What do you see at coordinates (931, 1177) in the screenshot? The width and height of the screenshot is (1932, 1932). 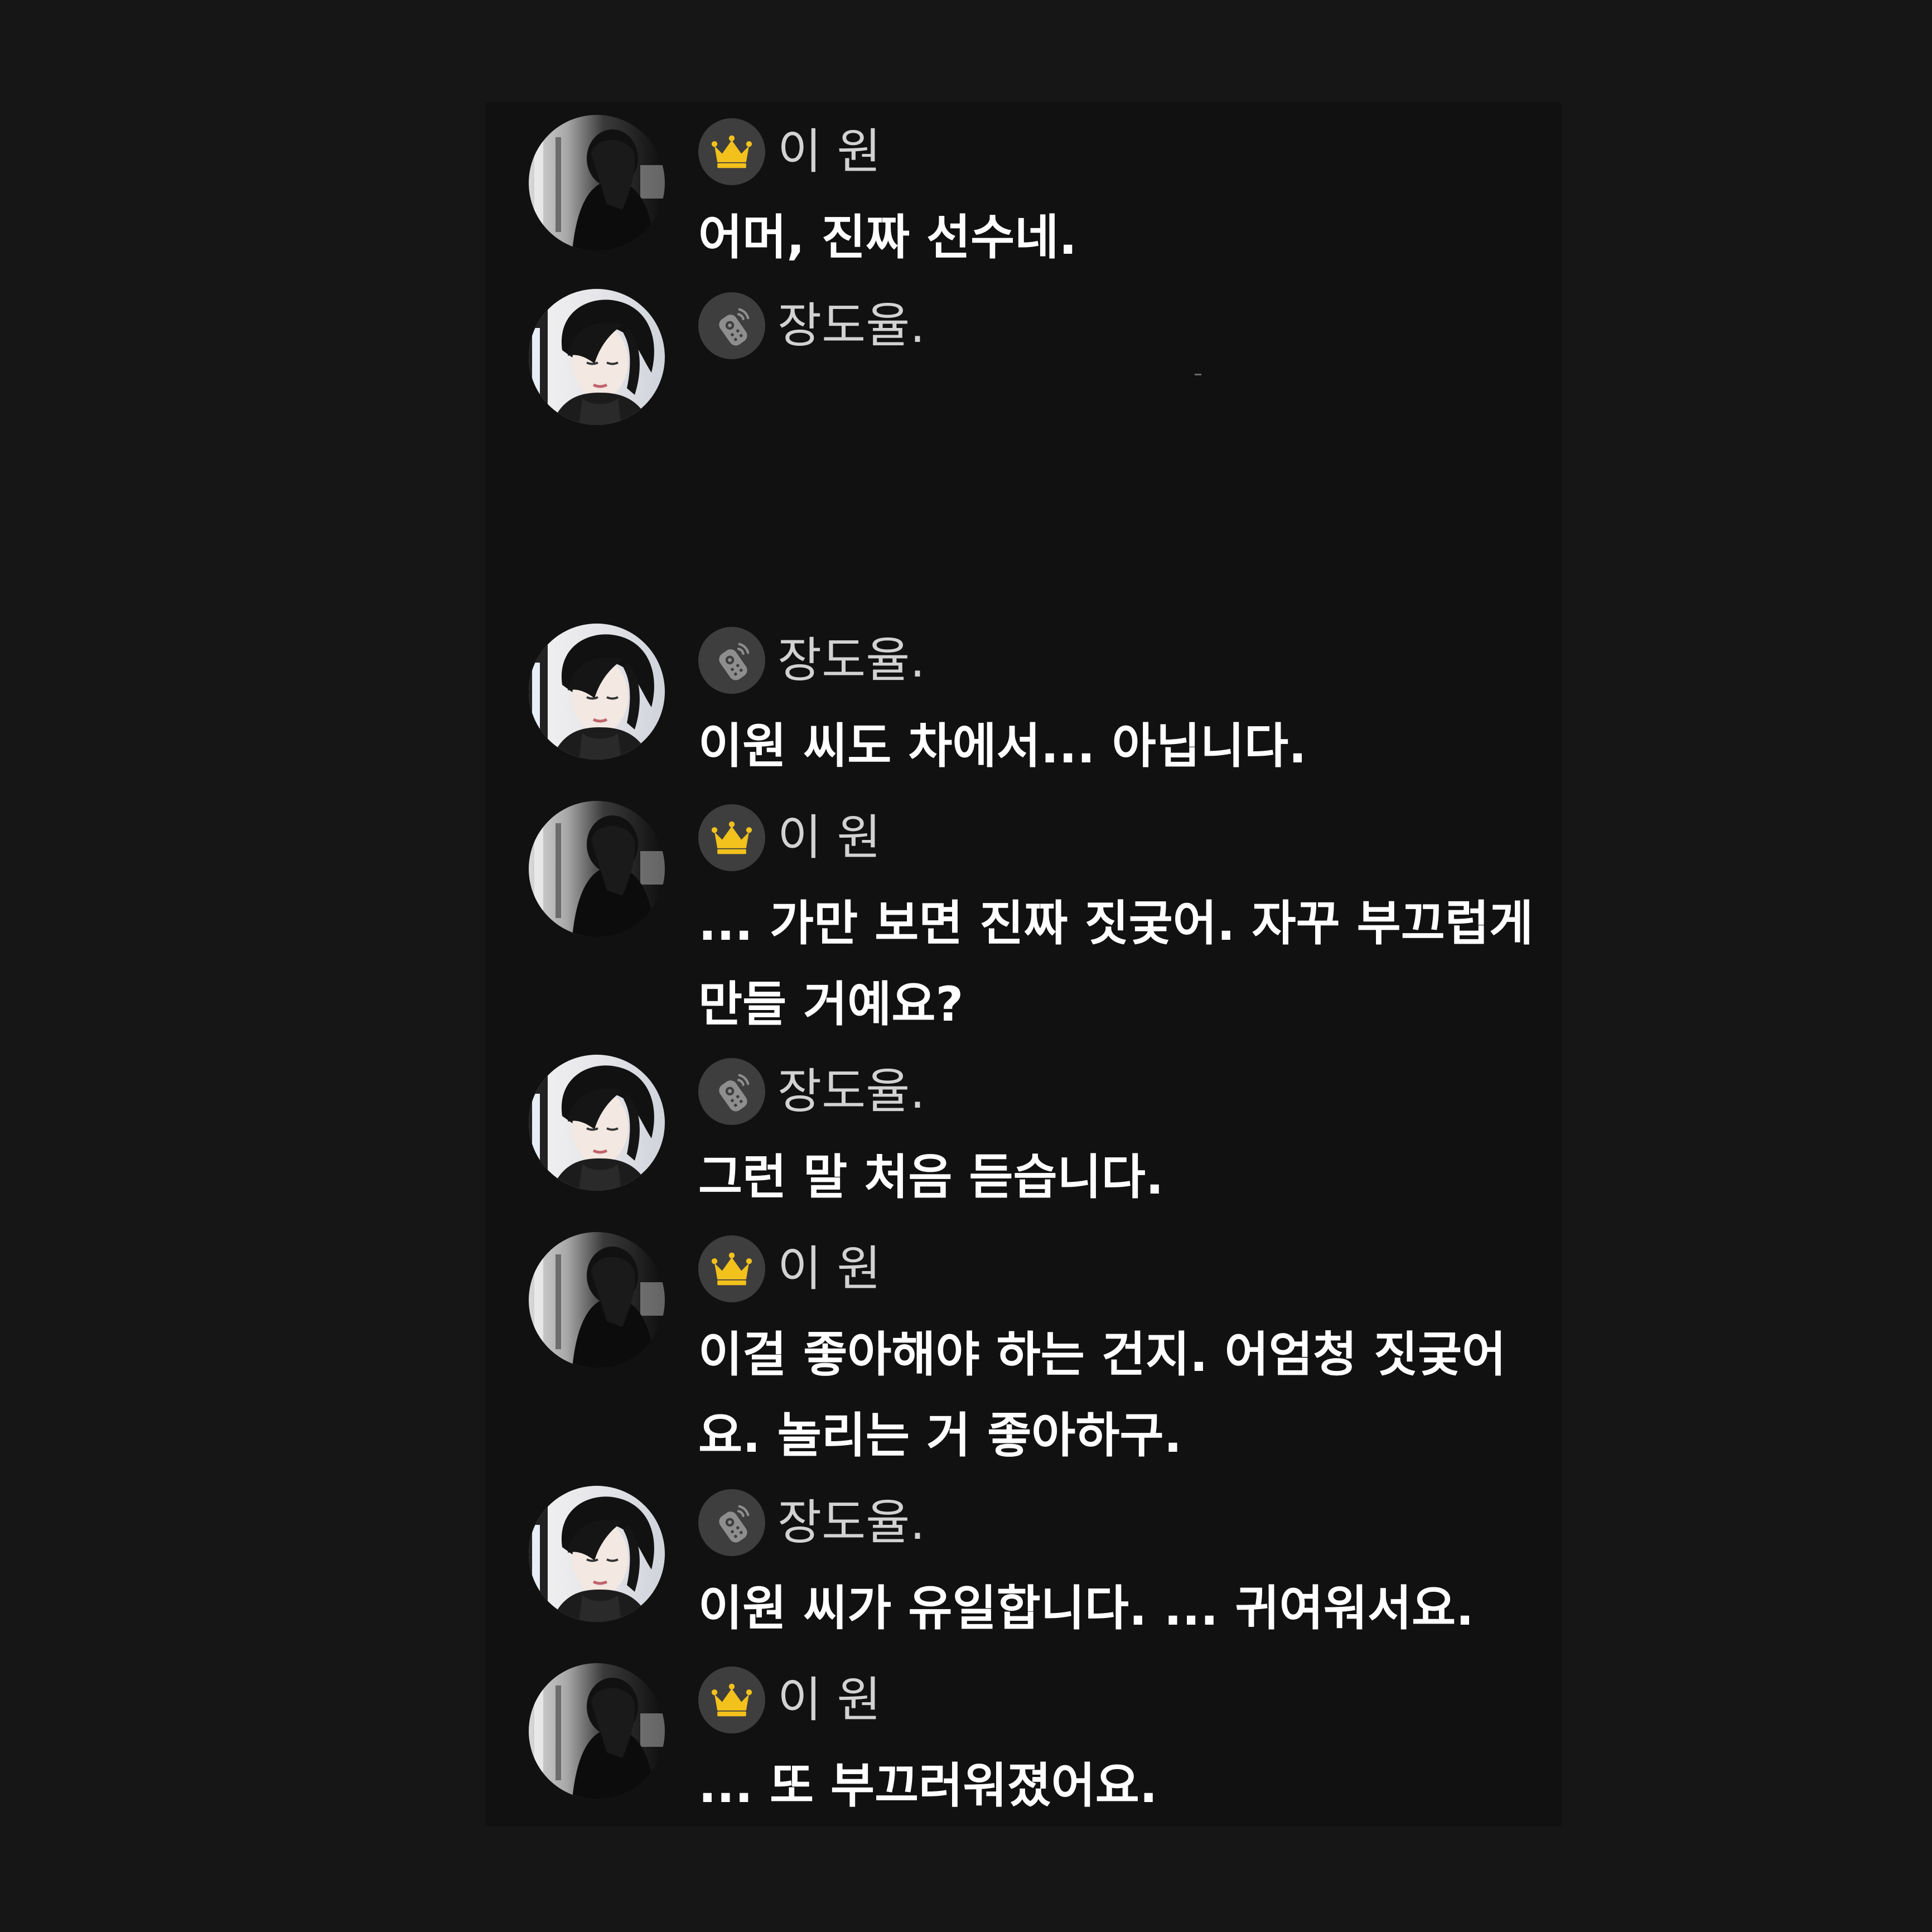 I see `message-text: 그런 말 처음 듣습니다.` at bounding box center [931, 1177].